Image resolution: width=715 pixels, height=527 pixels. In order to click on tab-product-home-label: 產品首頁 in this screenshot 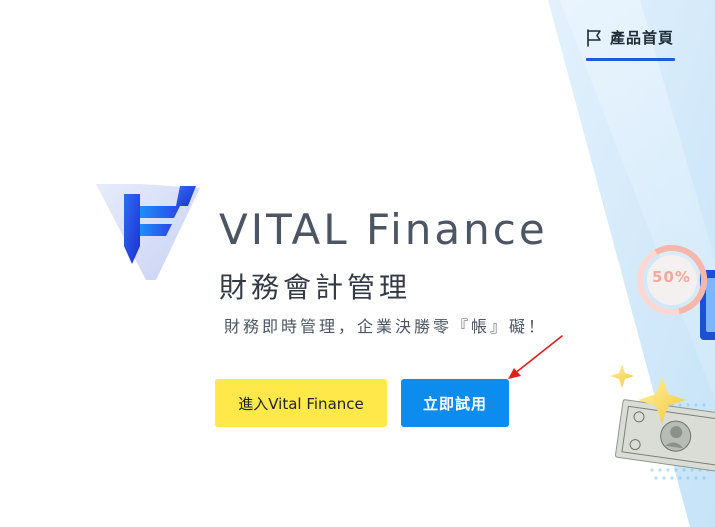, I will do `click(642, 38)`.